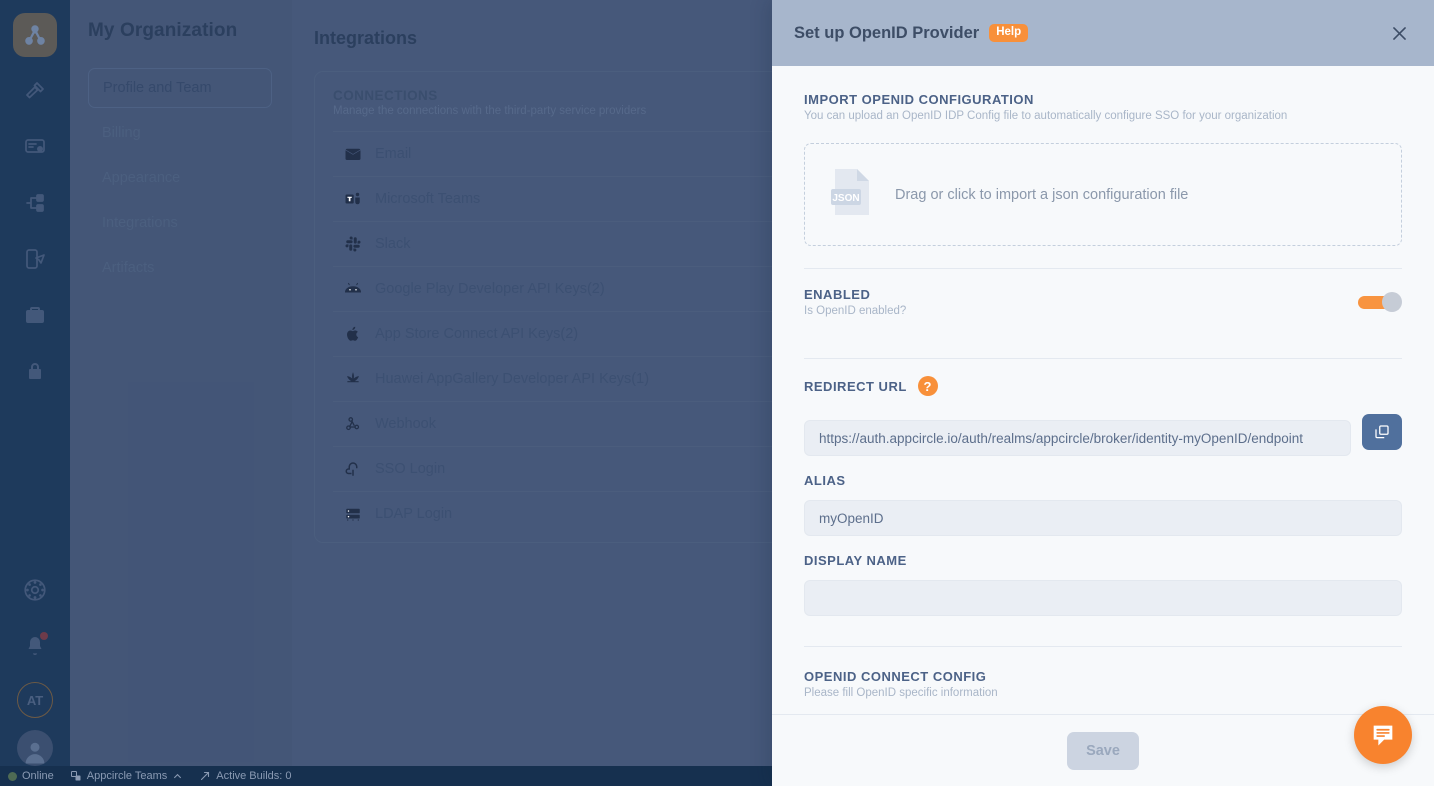 This screenshot has height=786, width=1434. Describe the element at coordinates (163, 30) in the screenshot. I see `organization-title: My Organization` at that location.